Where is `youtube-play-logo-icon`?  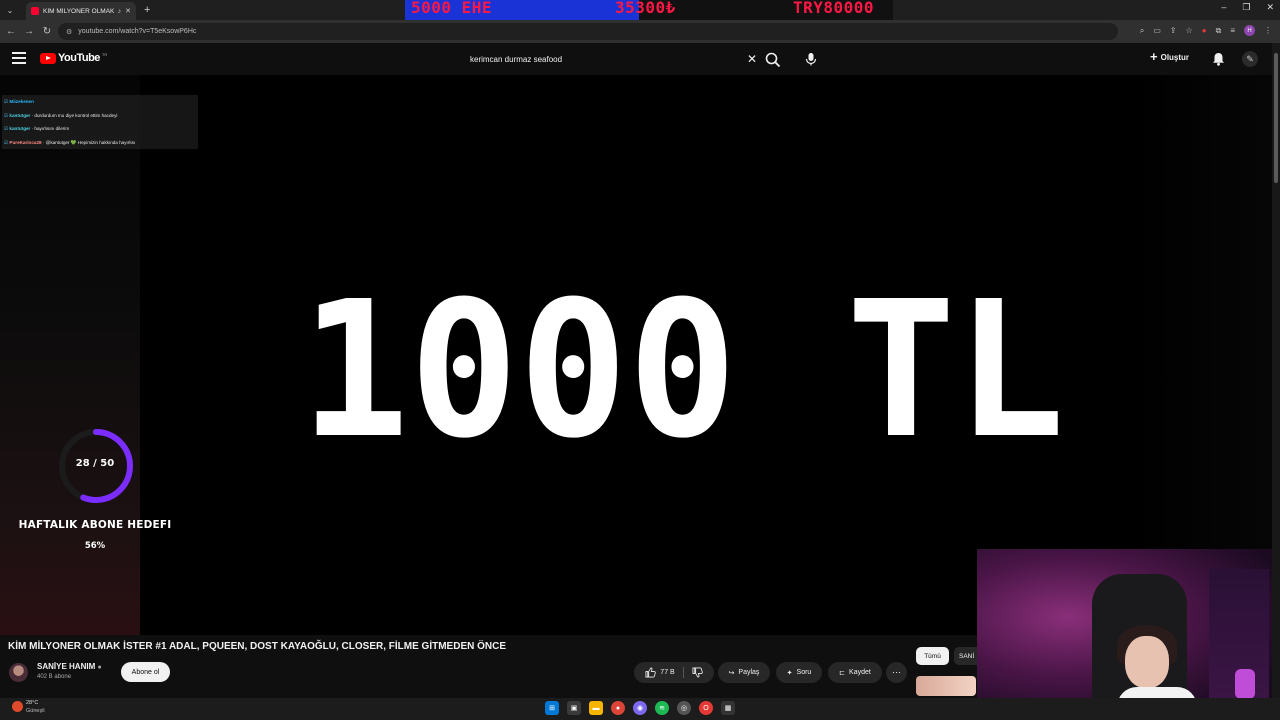 youtube-play-logo-icon is located at coordinates (48, 58).